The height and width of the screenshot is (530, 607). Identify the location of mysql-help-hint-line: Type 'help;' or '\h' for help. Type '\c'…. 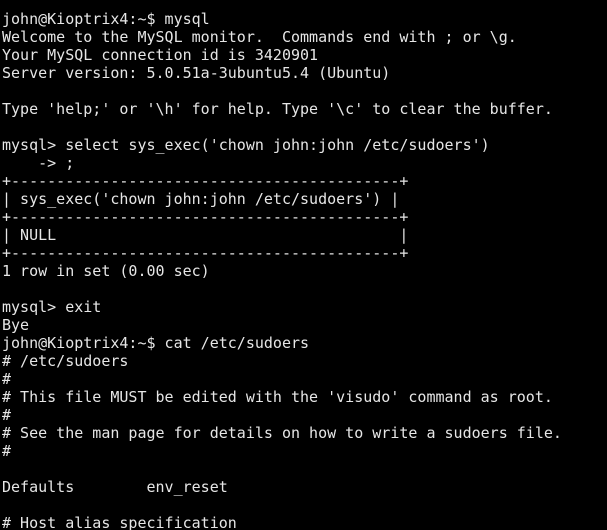
(277, 109).